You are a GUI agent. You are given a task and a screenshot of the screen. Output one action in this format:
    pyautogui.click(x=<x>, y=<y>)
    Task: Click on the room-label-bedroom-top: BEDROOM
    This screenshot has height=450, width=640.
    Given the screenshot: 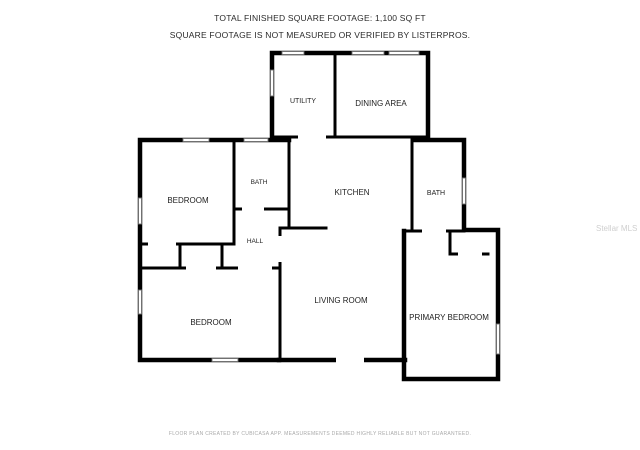 What is the action you would take?
    pyautogui.click(x=188, y=200)
    